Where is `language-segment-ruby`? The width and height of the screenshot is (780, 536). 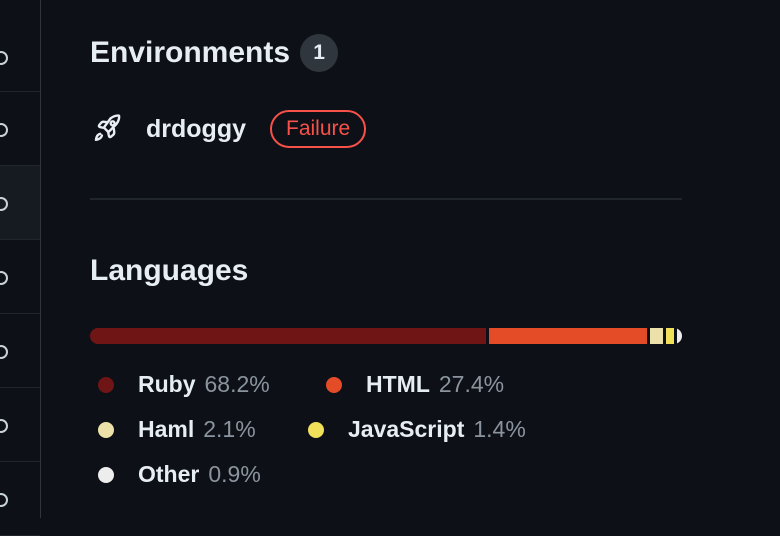
language-segment-ruby is located at coordinates (288, 336).